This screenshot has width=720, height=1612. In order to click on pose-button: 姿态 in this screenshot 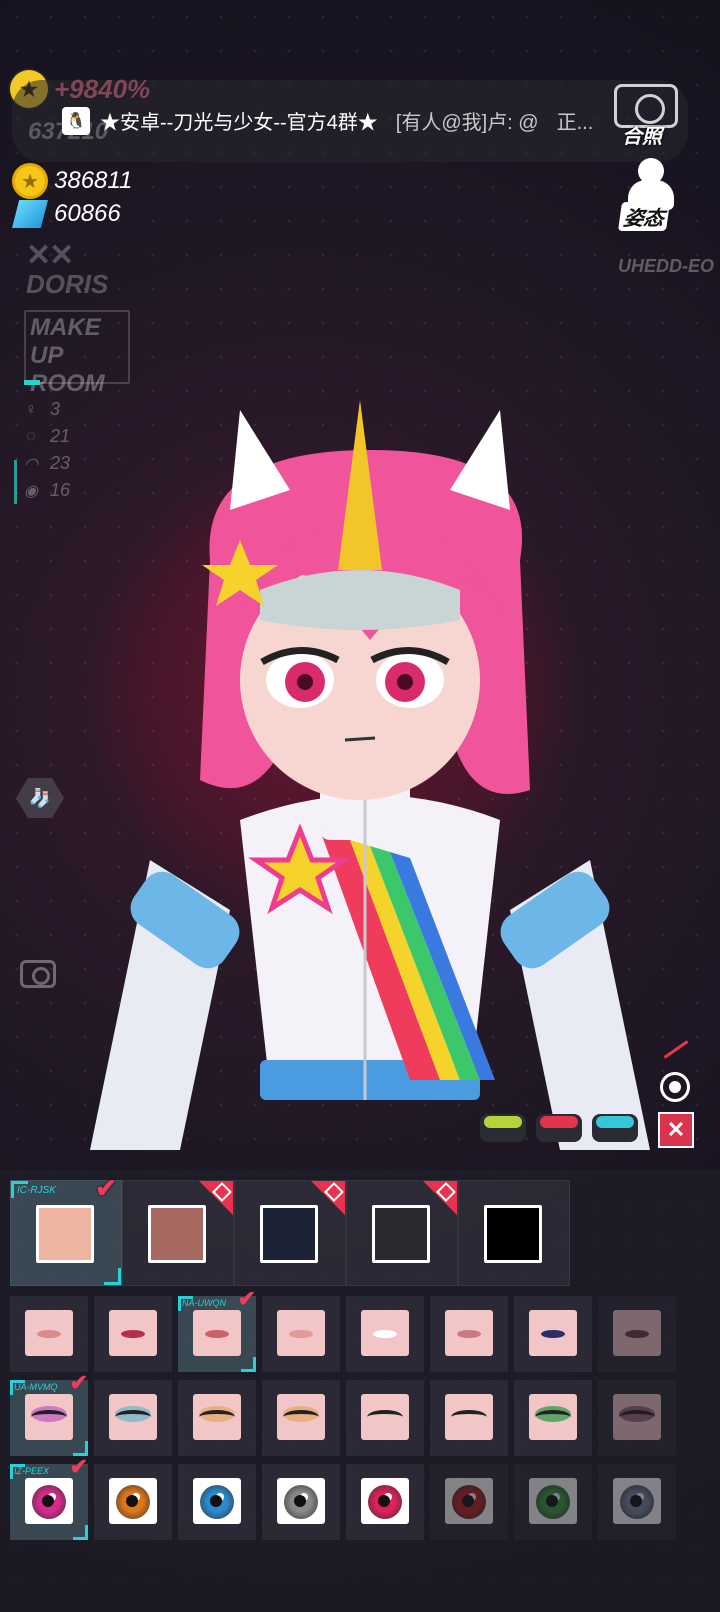, I will do `click(650, 194)`.